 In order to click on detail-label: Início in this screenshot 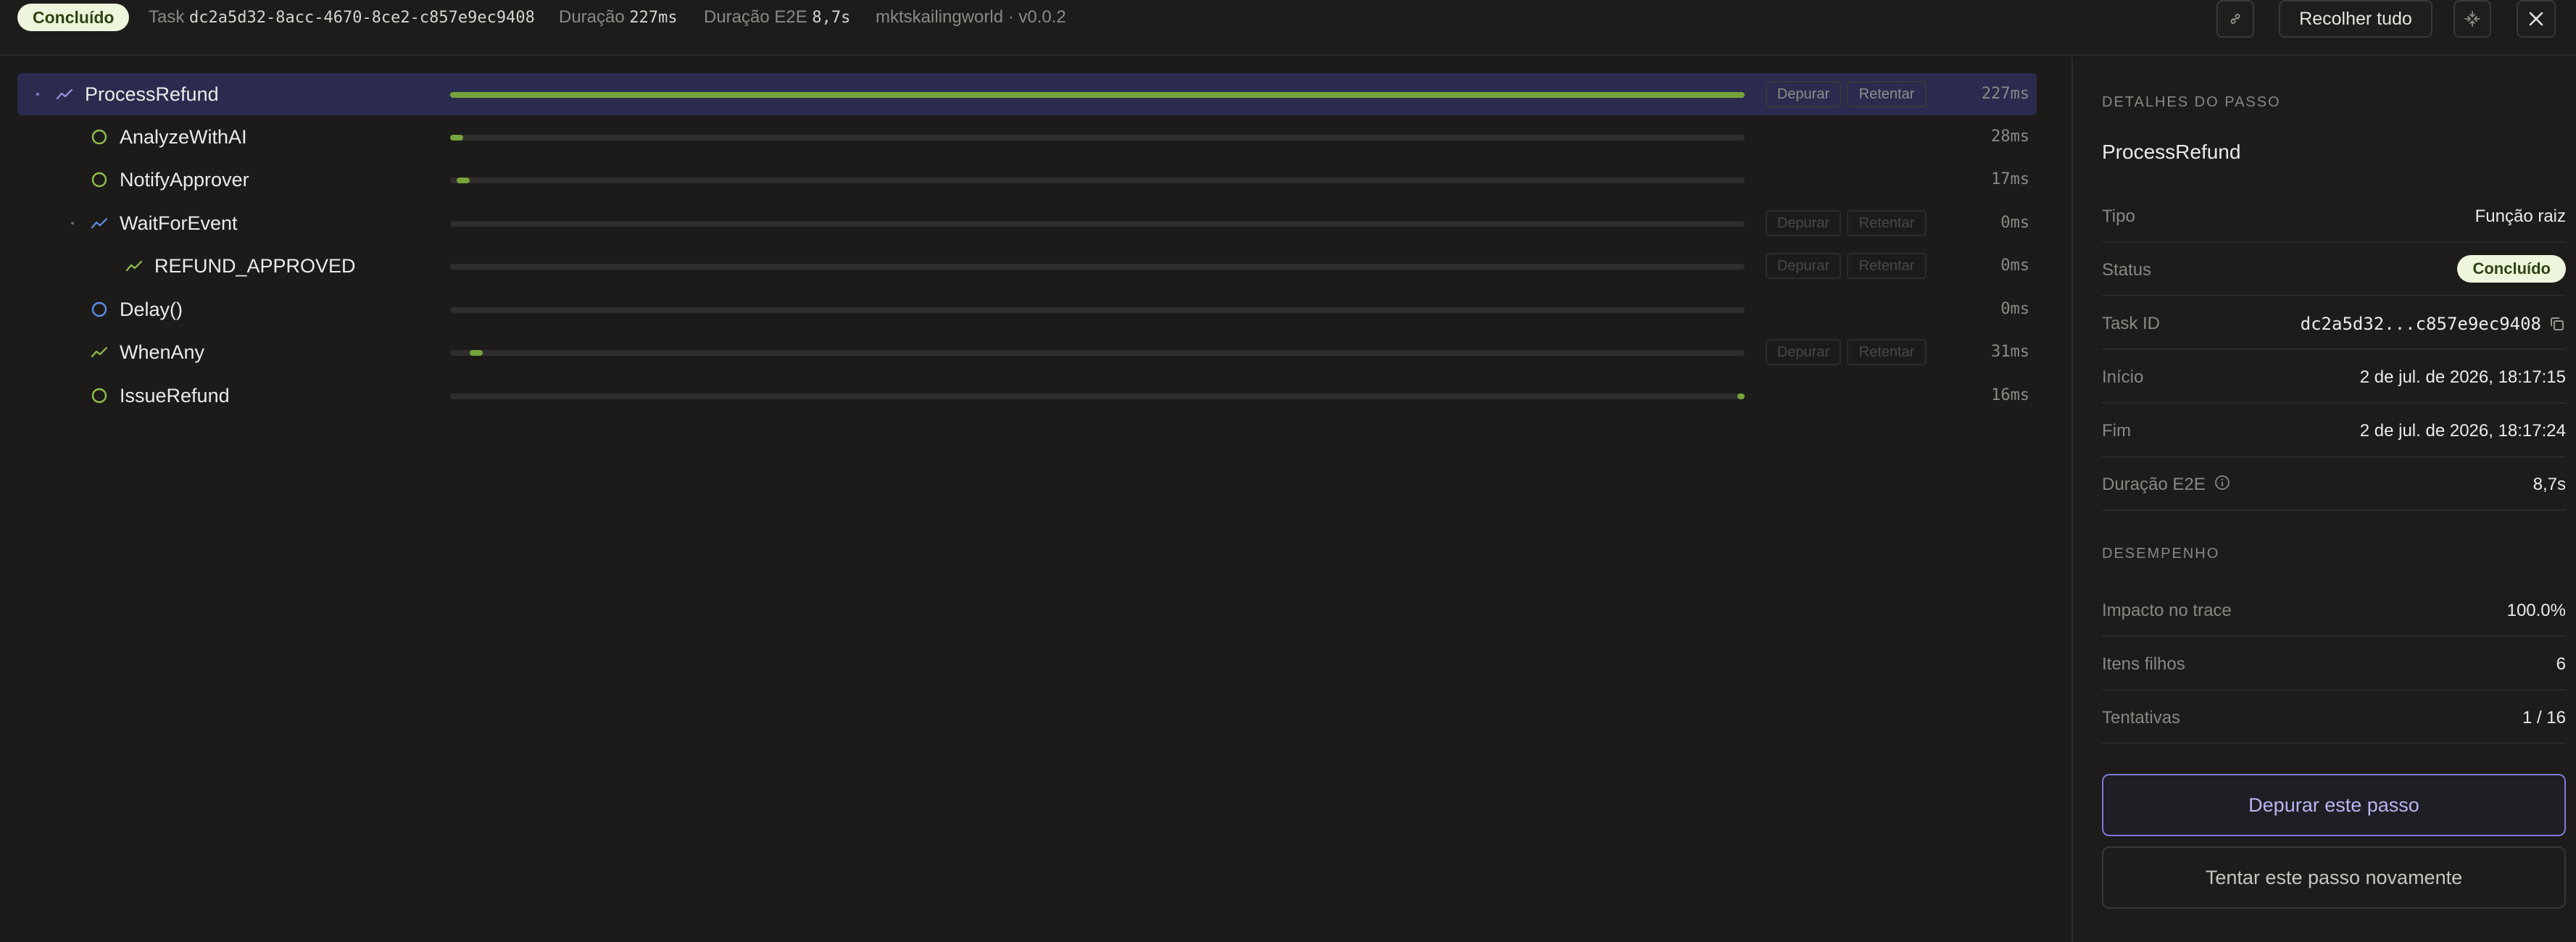, I will do `click(2123, 377)`.